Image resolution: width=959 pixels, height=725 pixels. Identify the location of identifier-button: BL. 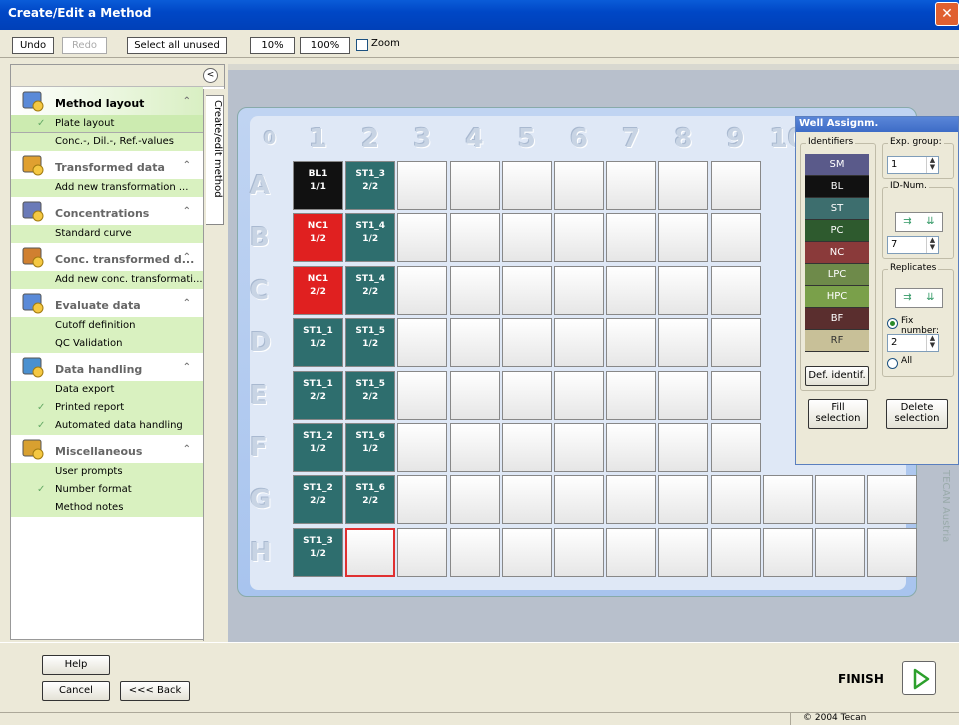
(837, 187).